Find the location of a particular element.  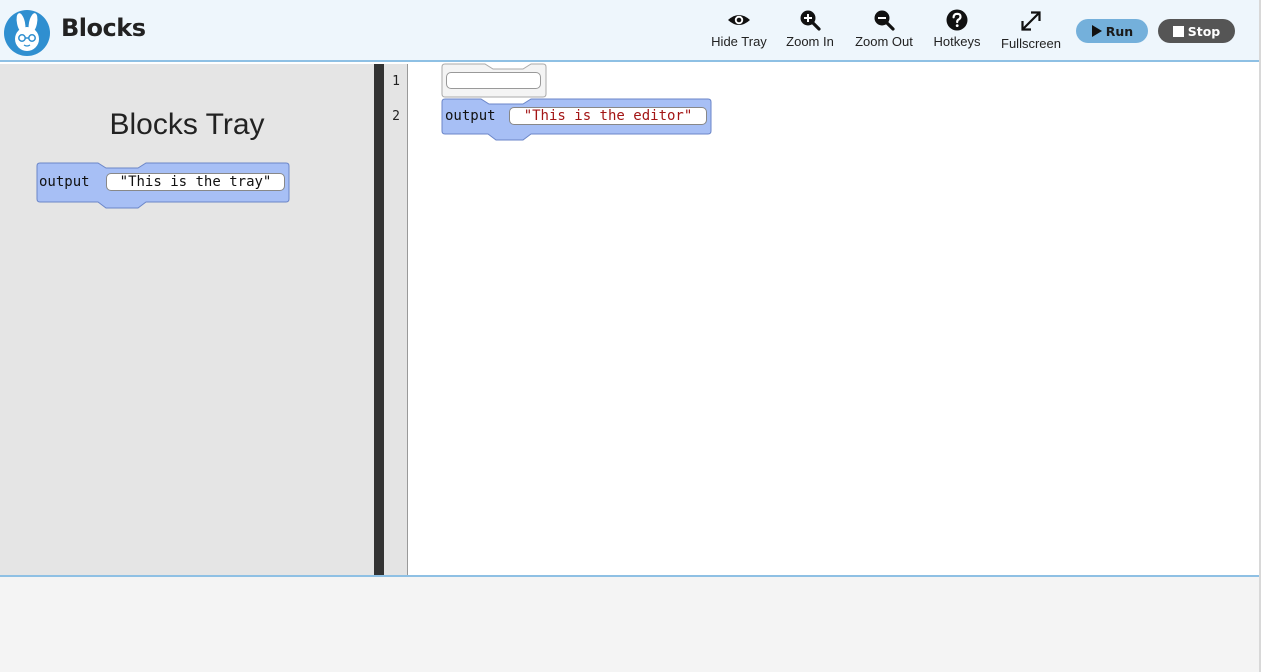

bunny-logo-icon is located at coordinates (27, 33).